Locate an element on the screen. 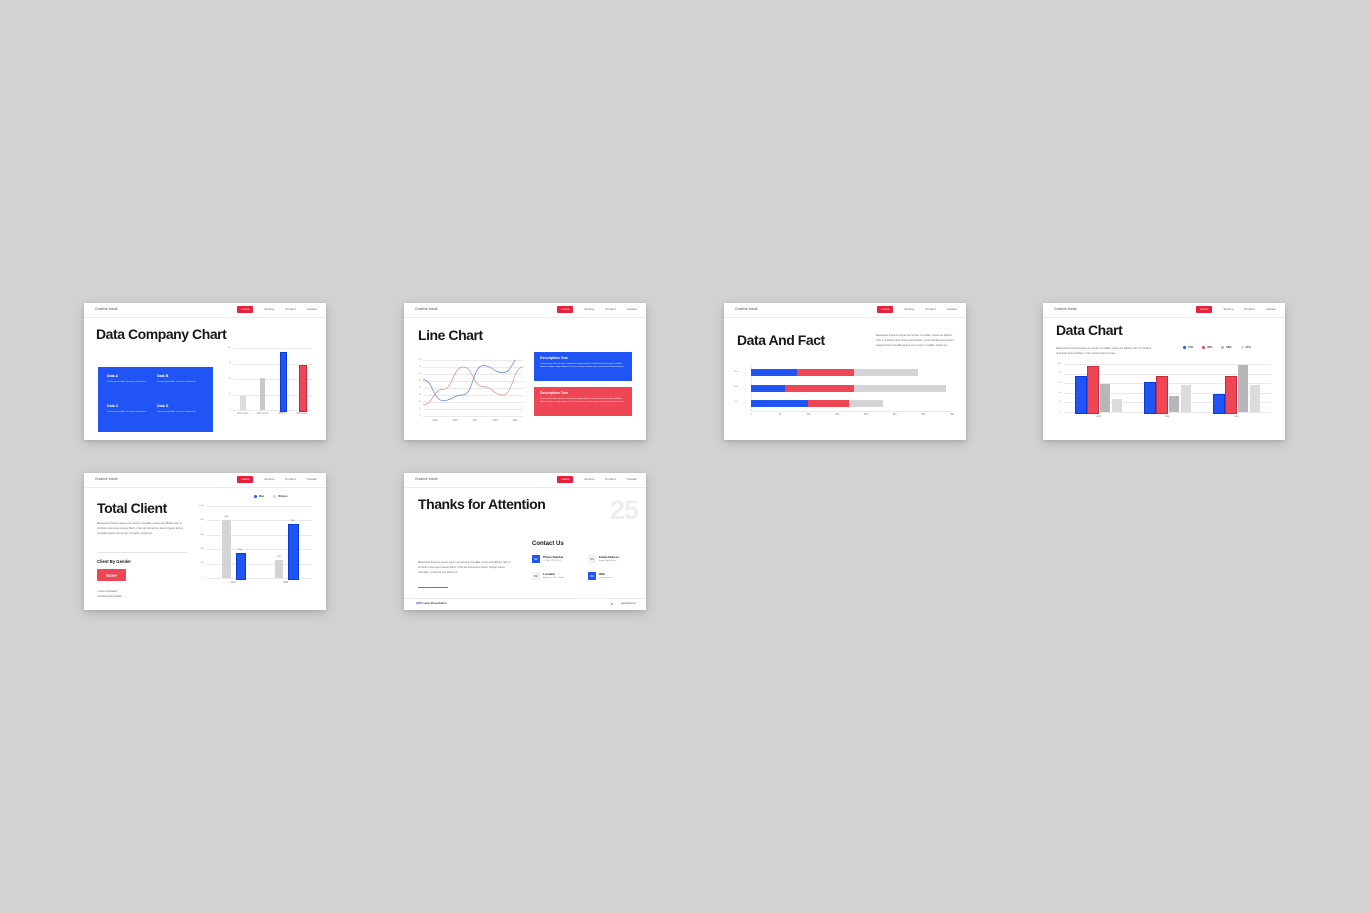 Image resolution: width=1370 pixels, height=913 pixels. legend-dot-light is located at coordinates (1242, 347).